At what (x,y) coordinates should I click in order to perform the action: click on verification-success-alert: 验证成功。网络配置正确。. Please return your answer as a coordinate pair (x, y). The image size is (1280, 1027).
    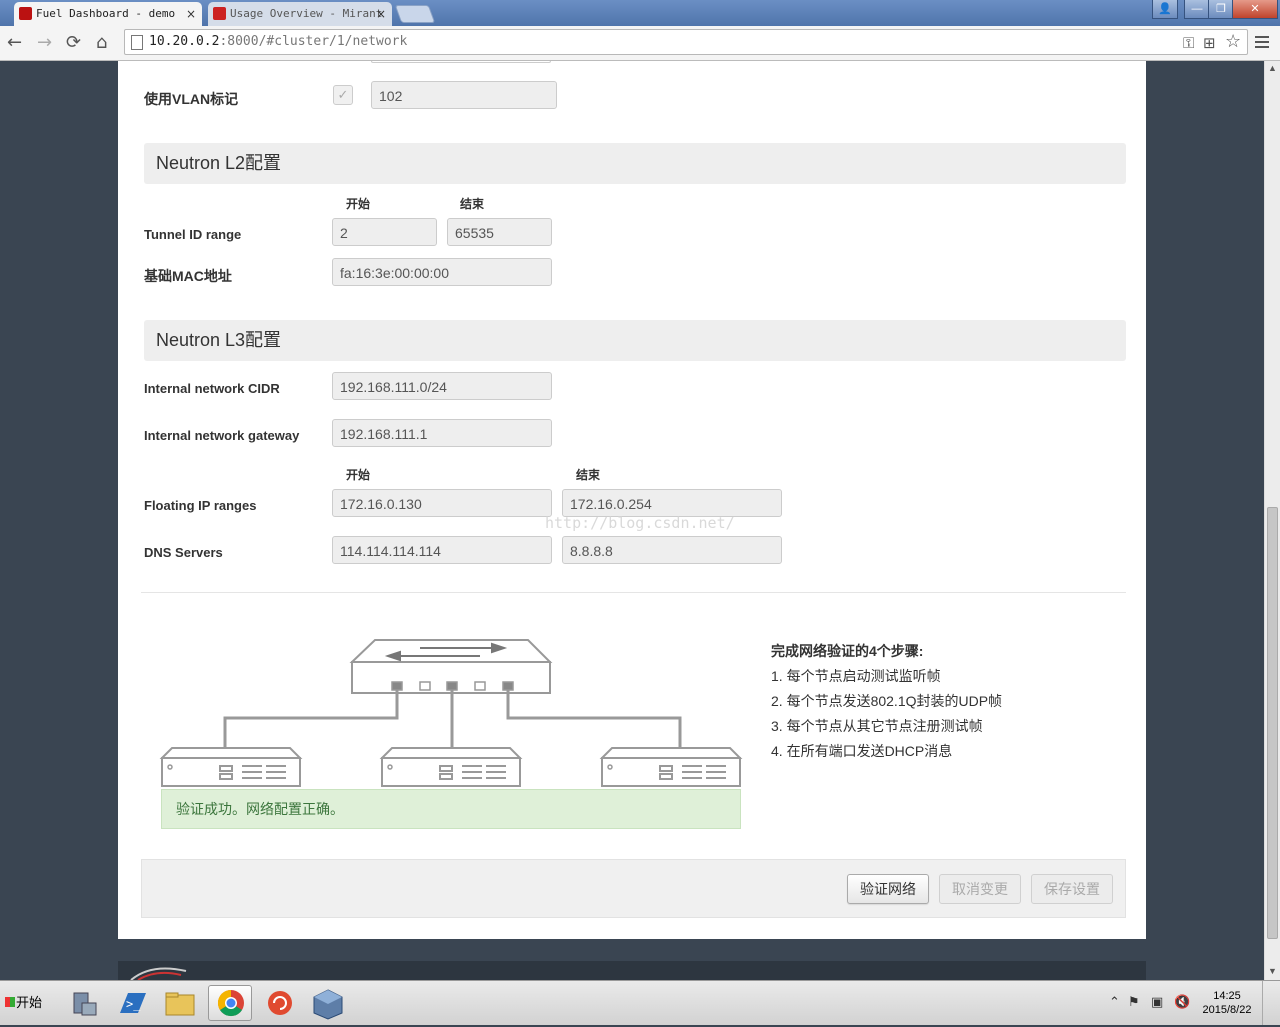
    Looking at the image, I should click on (451, 809).